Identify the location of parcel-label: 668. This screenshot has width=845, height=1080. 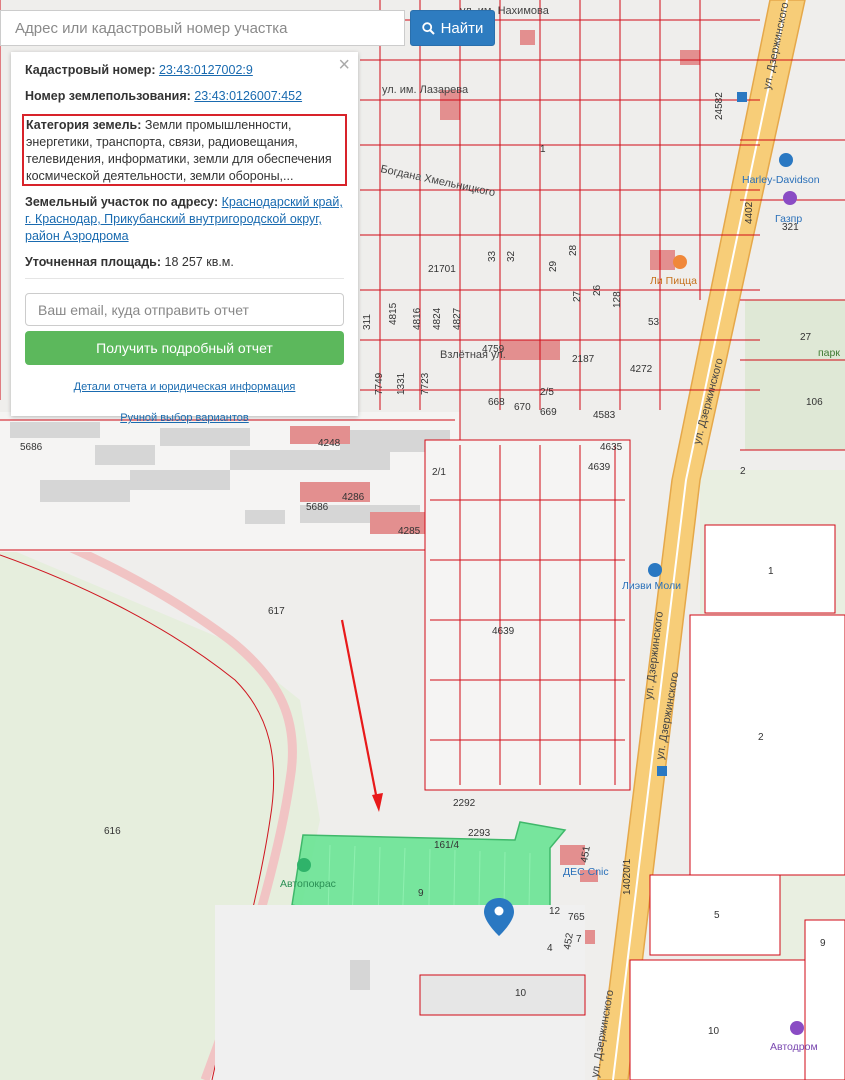
(496, 402).